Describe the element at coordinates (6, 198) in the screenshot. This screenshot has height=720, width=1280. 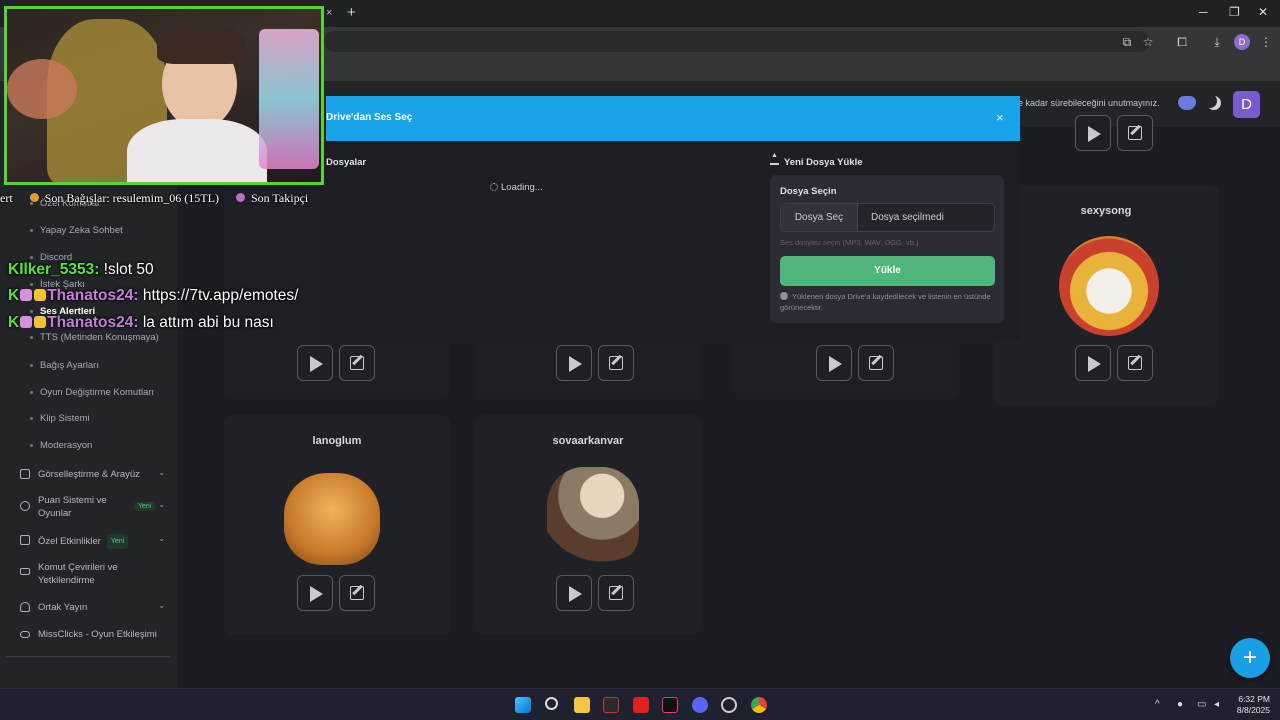
I see `ticker-fragment: ert` at that location.